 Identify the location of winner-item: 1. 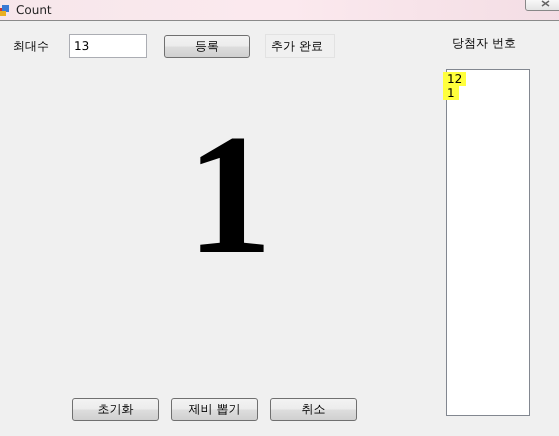
(451, 93).